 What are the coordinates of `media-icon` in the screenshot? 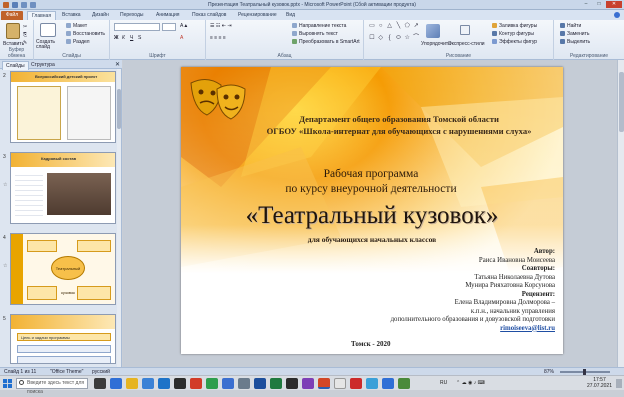 It's located at (180, 383).